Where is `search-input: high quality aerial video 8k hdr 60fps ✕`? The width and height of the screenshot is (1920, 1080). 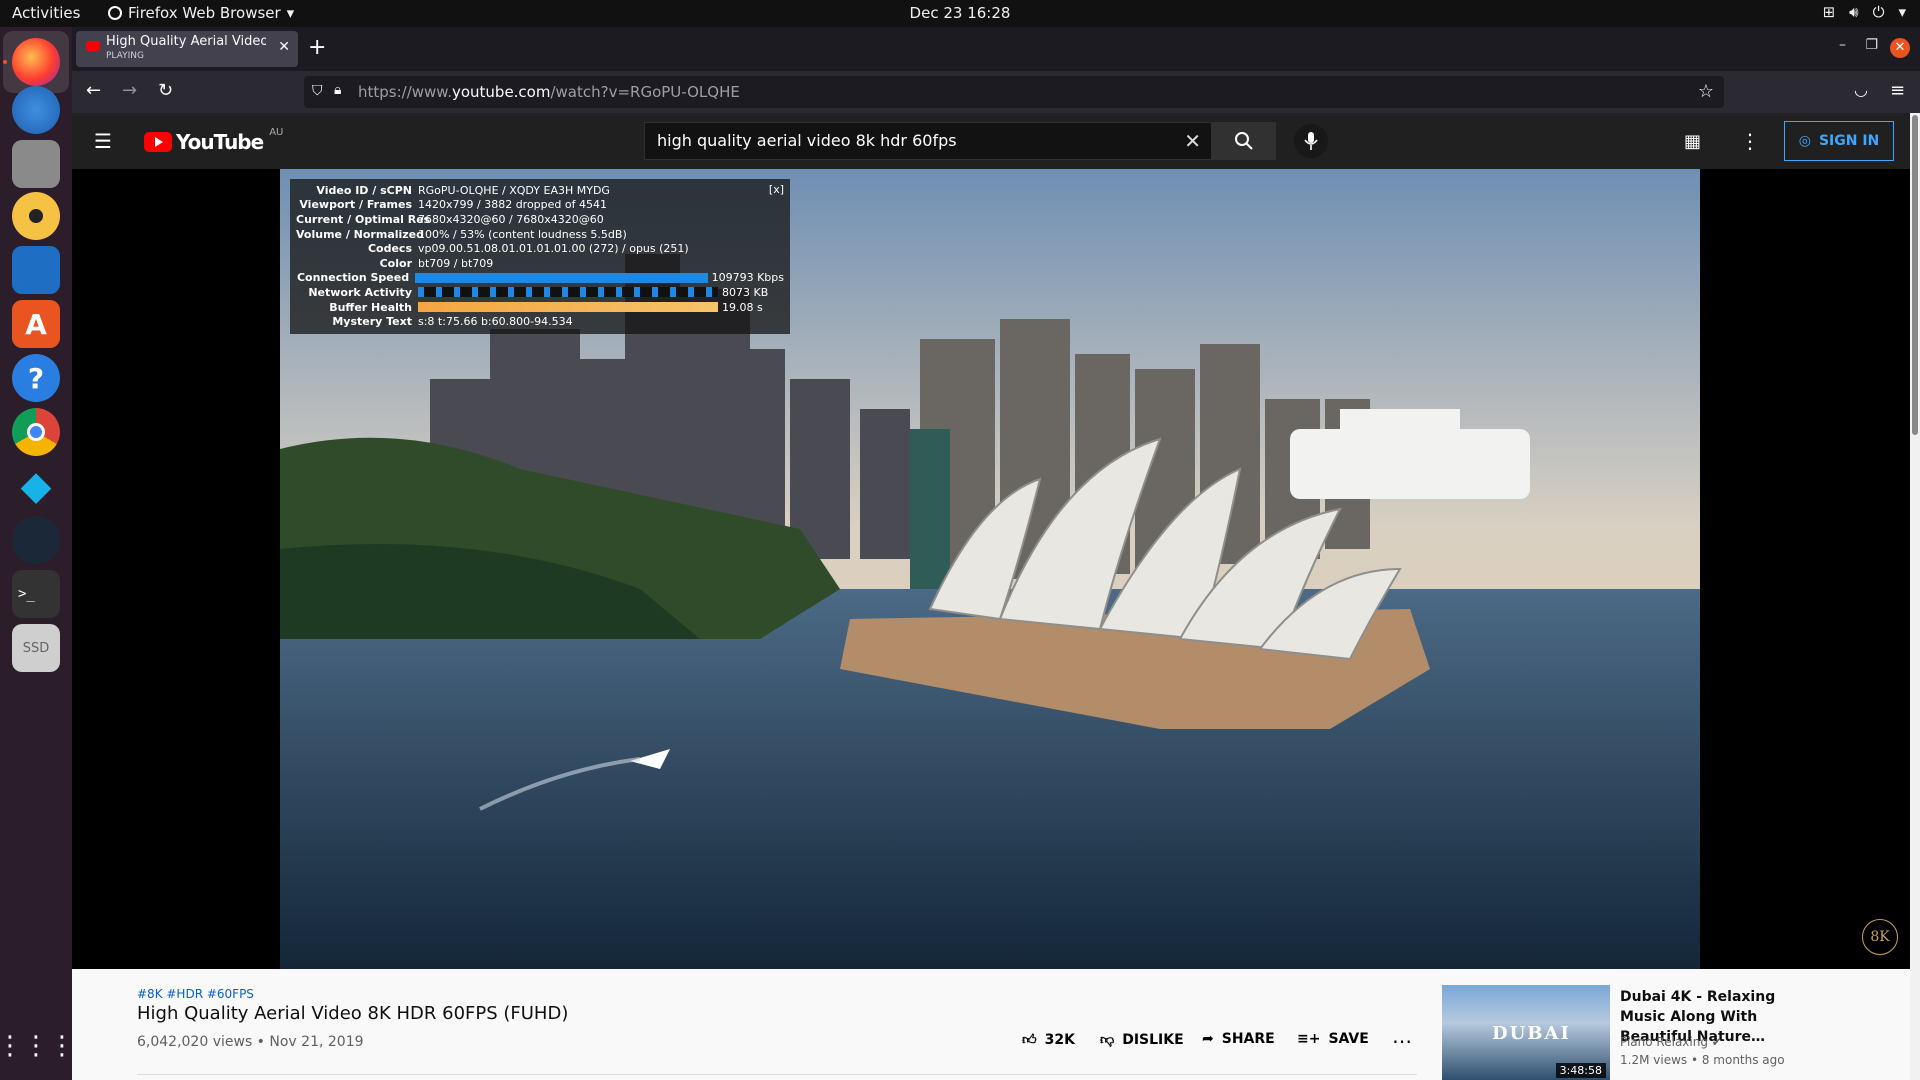
search-input: high quality aerial video 8k hdr 60fps ✕ is located at coordinates (928, 141).